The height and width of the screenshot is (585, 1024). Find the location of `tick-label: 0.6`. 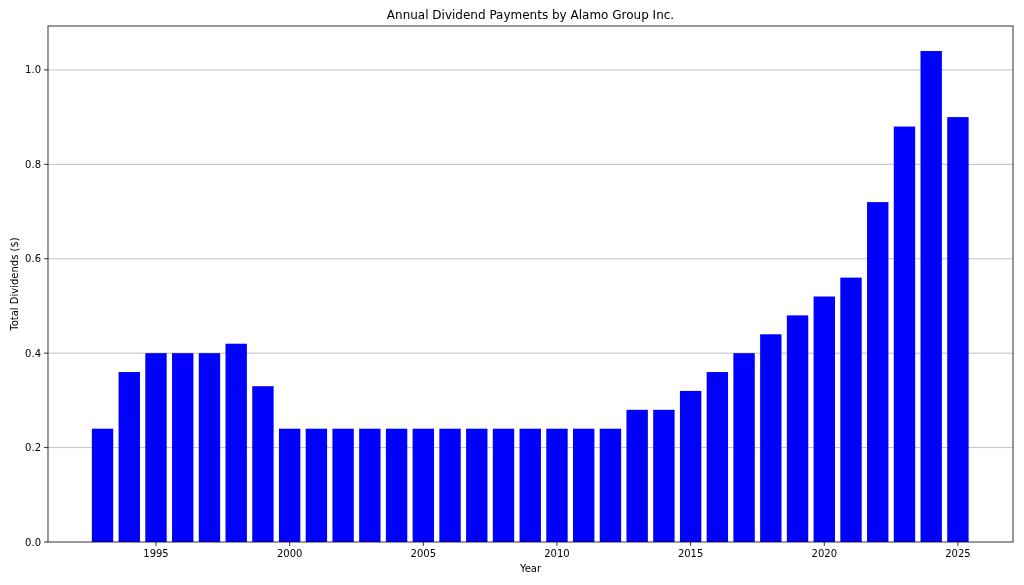

tick-label: 0.6 is located at coordinates (33, 259).